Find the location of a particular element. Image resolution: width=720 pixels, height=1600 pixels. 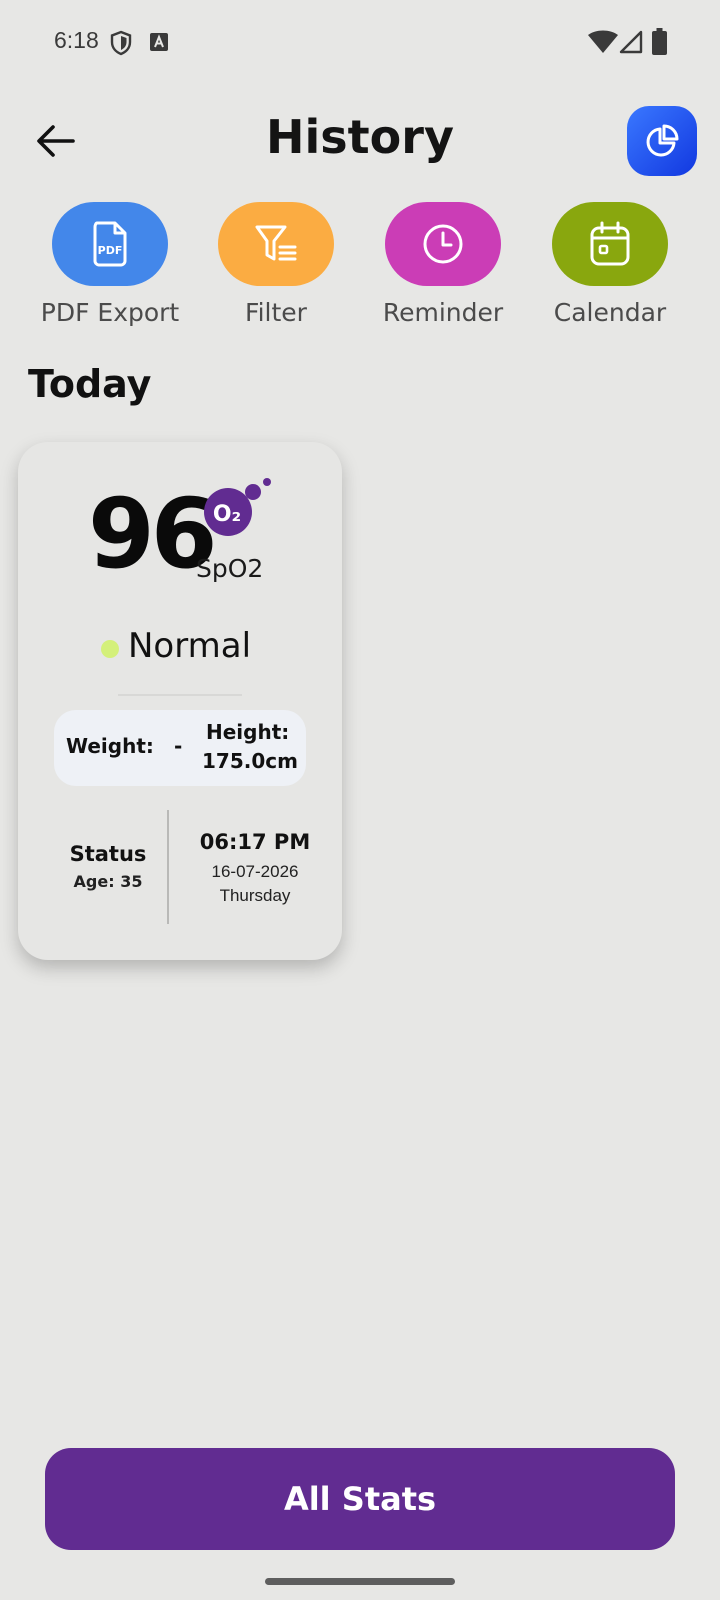

stats-chart-button is located at coordinates (662, 141).